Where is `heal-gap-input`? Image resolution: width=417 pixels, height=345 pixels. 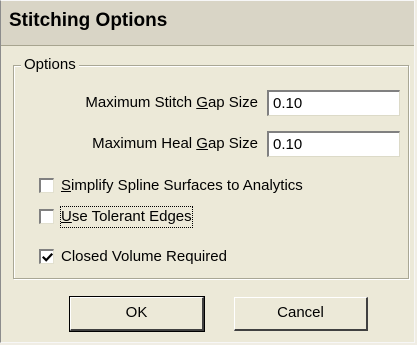 heal-gap-input is located at coordinates (333, 144).